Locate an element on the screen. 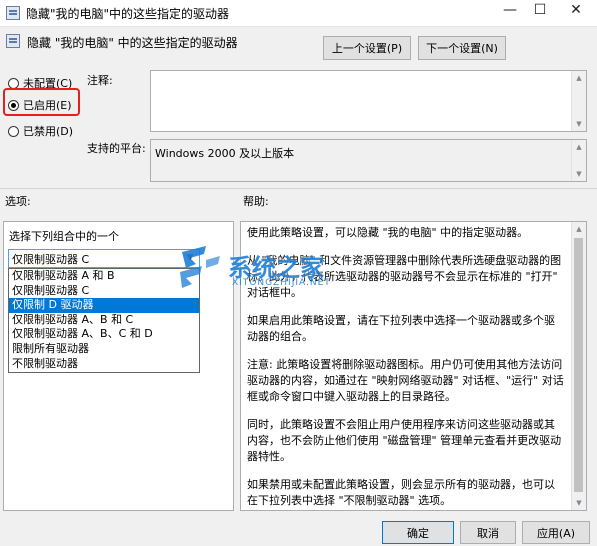 The image size is (597, 546). next-setting-button: 下一个设置(N) is located at coordinates (462, 48).